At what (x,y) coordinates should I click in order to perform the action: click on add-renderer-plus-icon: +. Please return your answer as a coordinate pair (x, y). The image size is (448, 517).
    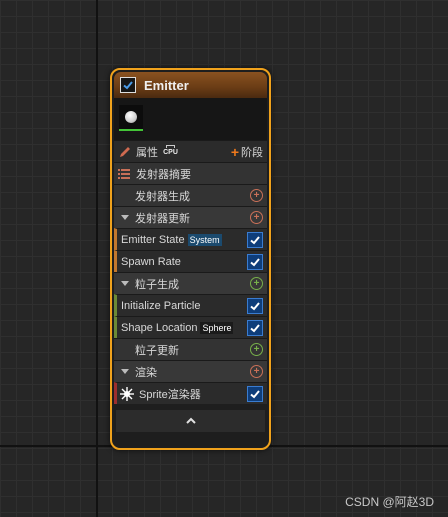
    Looking at the image, I should click on (256, 371).